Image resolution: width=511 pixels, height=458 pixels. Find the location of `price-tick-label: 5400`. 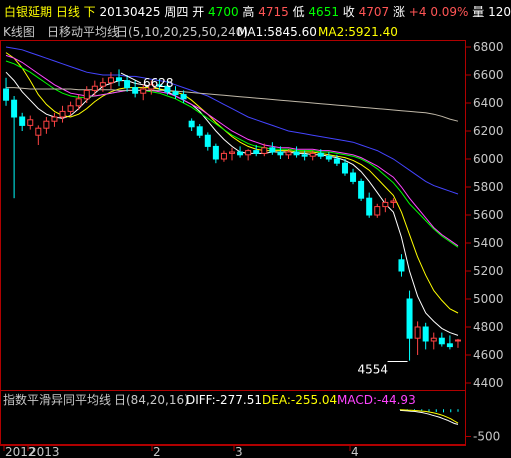

price-tick-label: 5400 is located at coordinates (488, 243).